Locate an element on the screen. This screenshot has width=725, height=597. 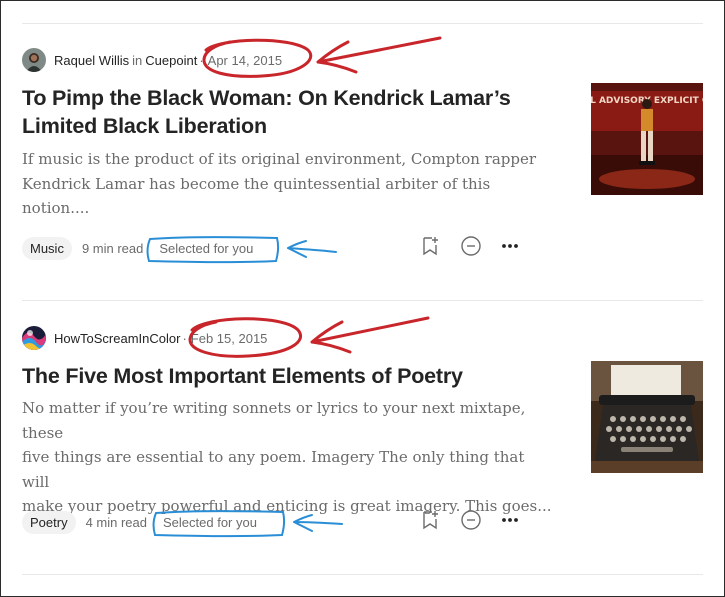
topic-tag: Poetry is located at coordinates (49, 522).